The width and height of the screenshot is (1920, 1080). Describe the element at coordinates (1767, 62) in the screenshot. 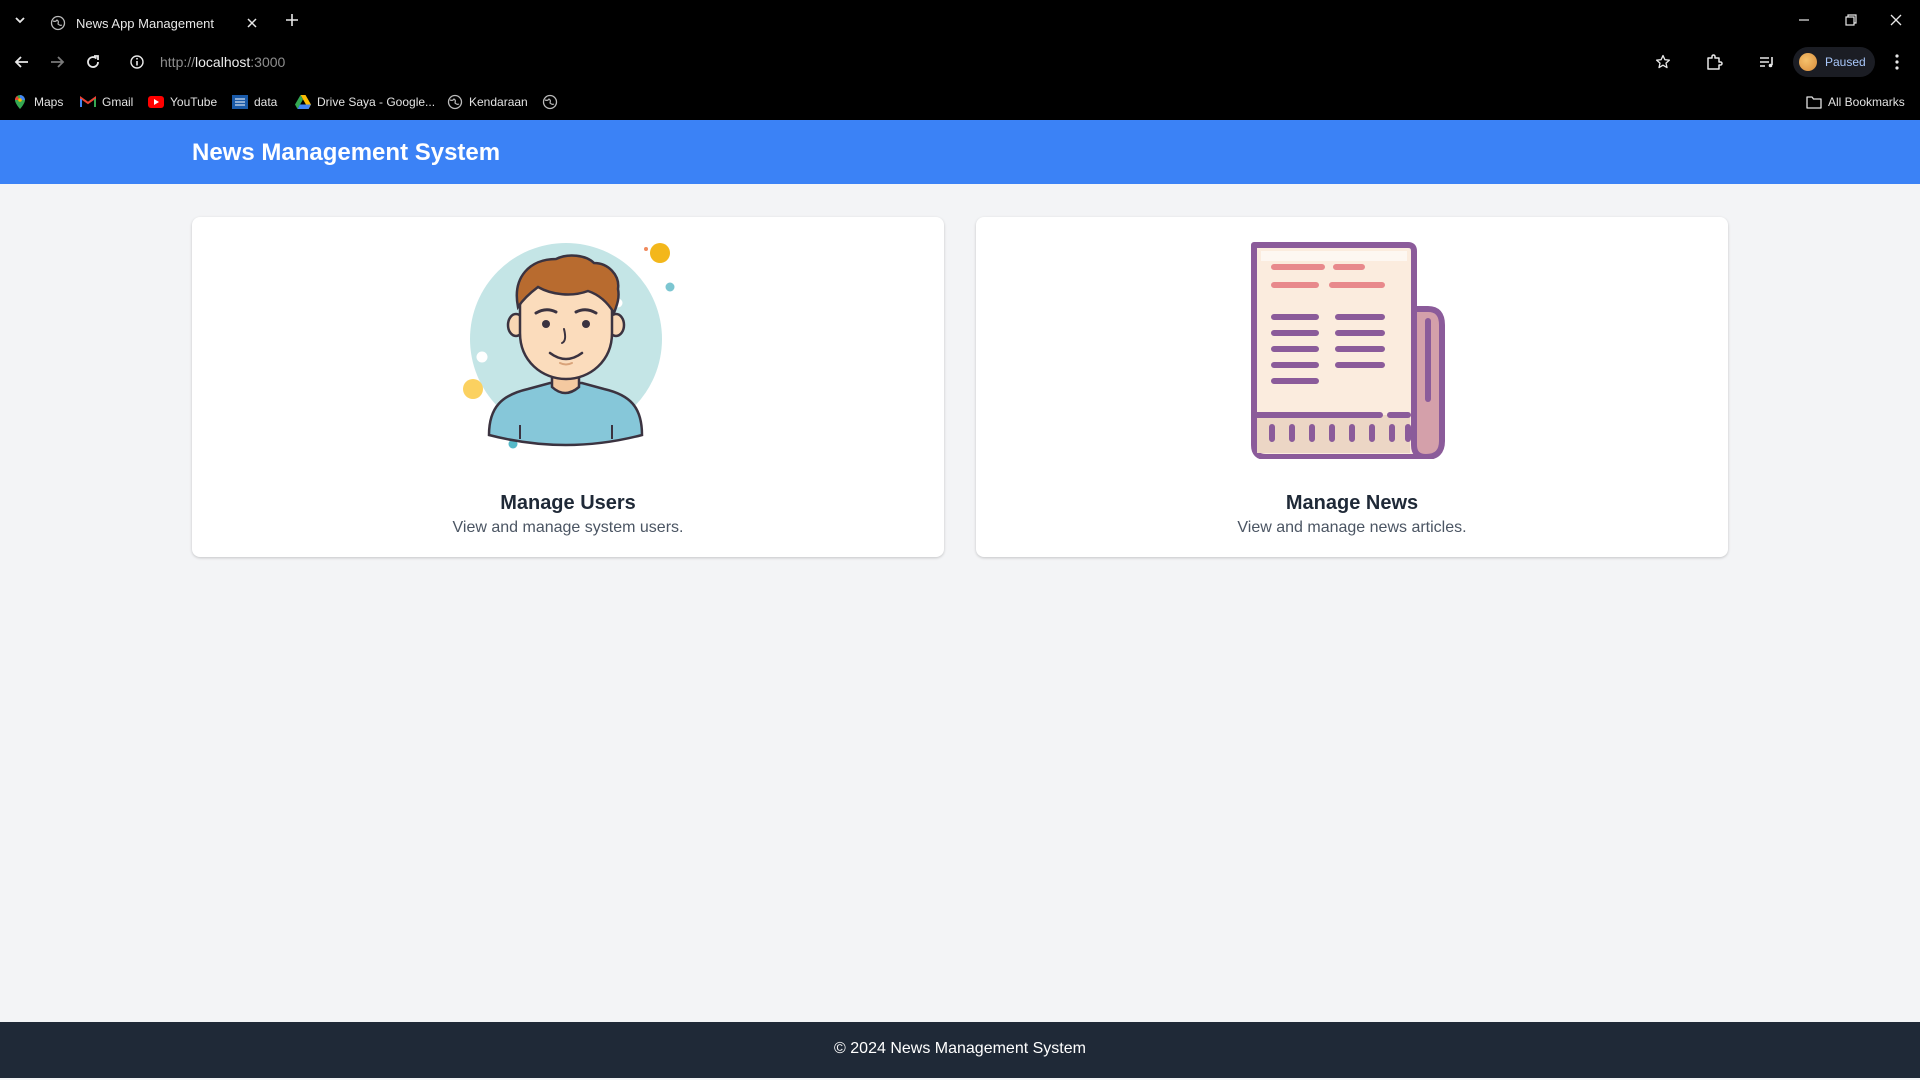

I see `media-queue-icon` at that location.